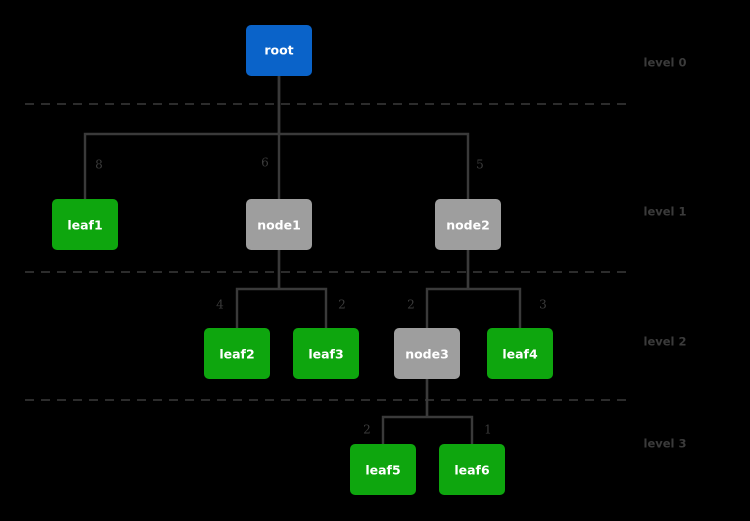 This screenshot has width=750, height=521. I want to click on node-label: node2, so click(468, 225).